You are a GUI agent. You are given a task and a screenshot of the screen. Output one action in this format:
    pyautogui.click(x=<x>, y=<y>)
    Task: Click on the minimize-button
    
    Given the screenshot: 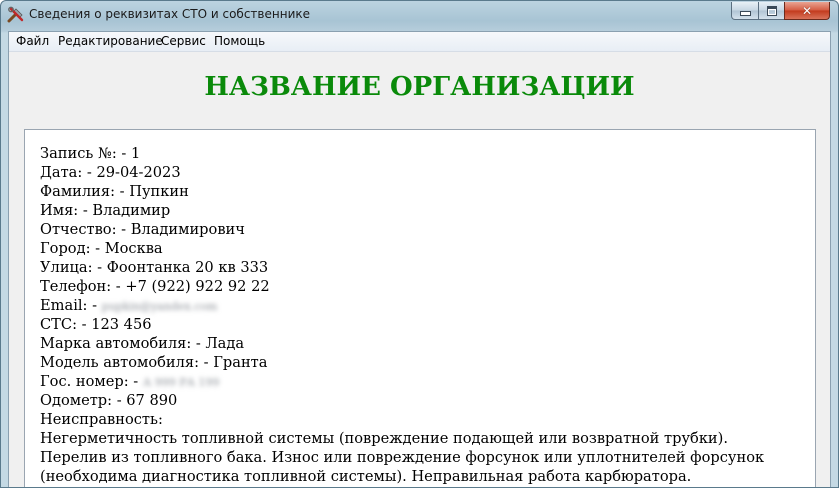 What is the action you would take?
    pyautogui.click(x=745, y=11)
    